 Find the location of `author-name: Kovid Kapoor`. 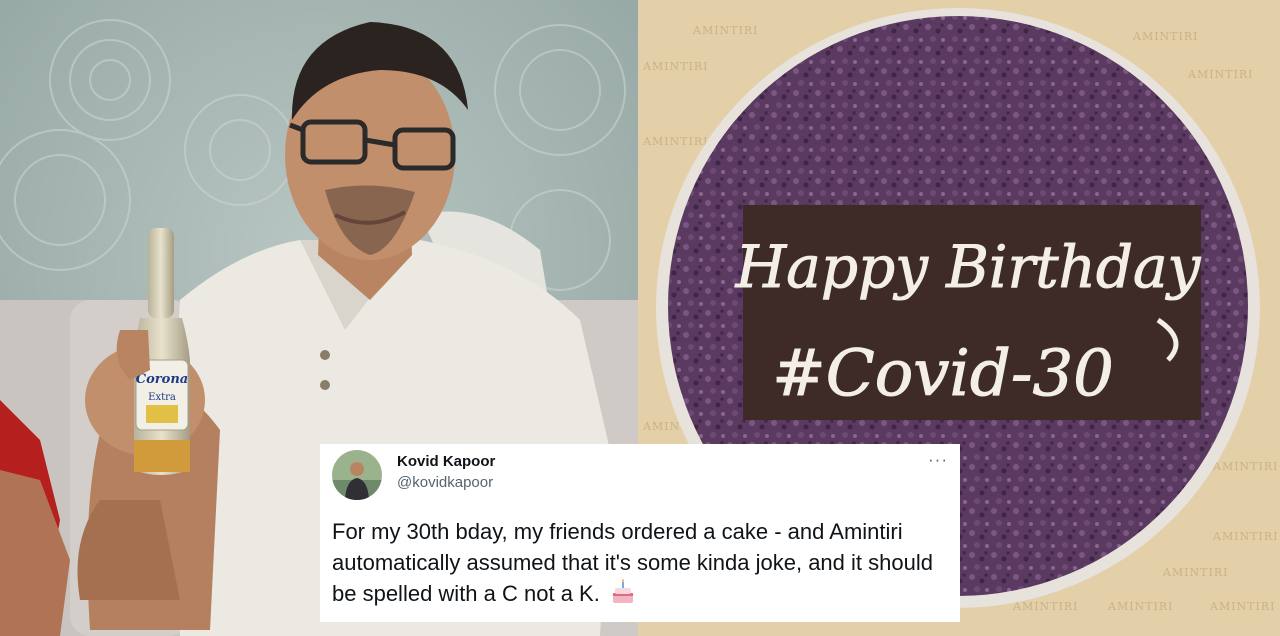

author-name: Kovid Kapoor is located at coordinates (446, 461).